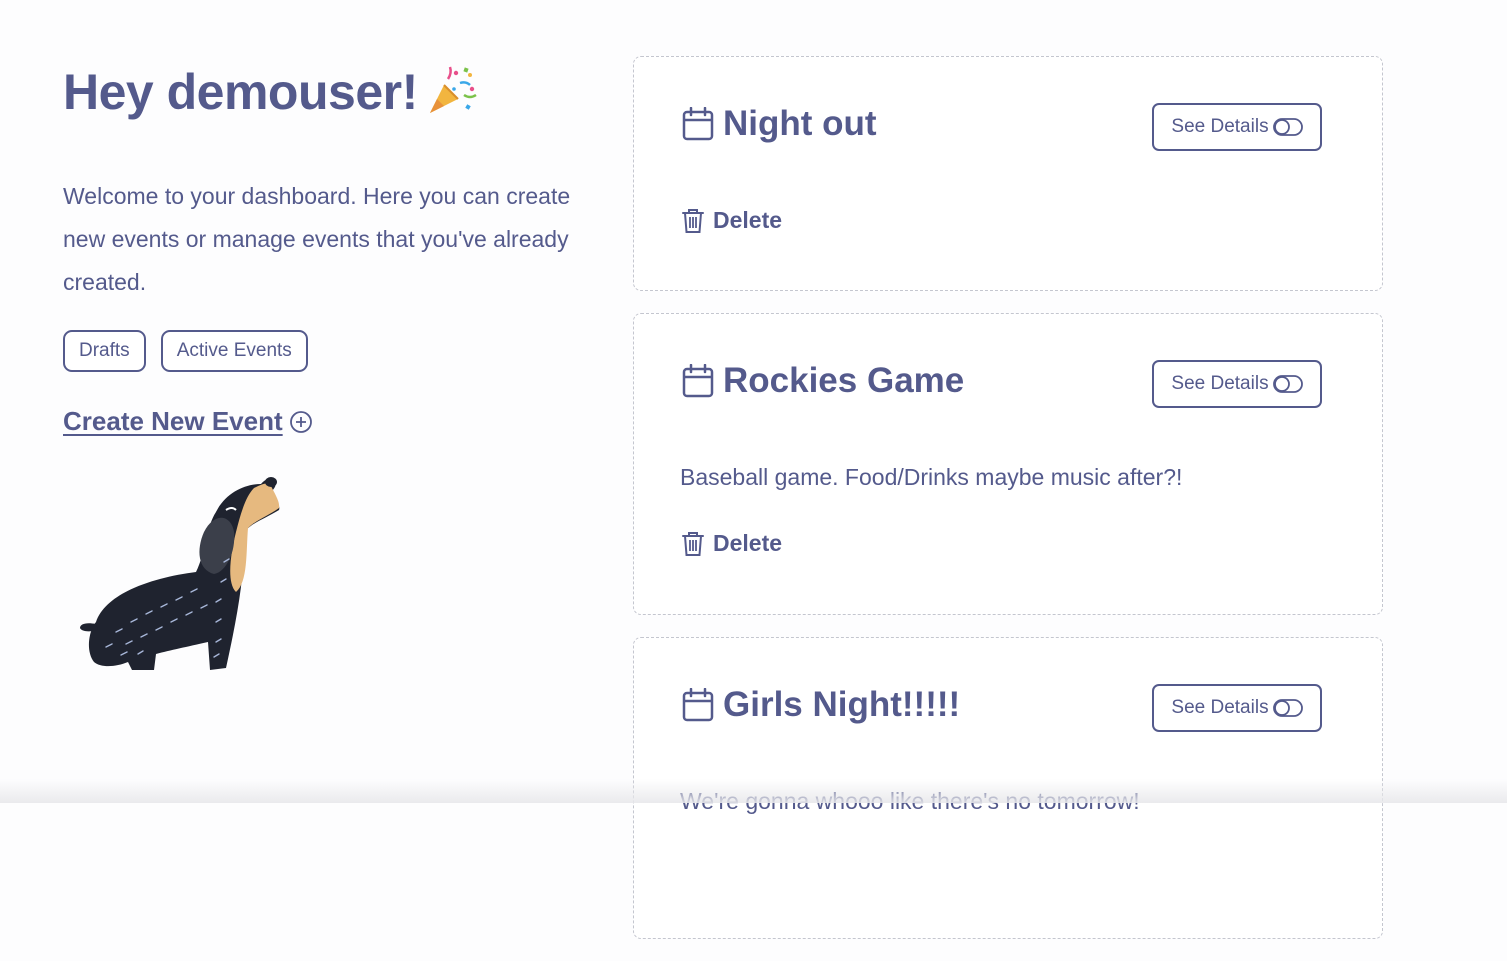 The image size is (1507, 961). I want to click on dog-illustration, so click(180, 573).